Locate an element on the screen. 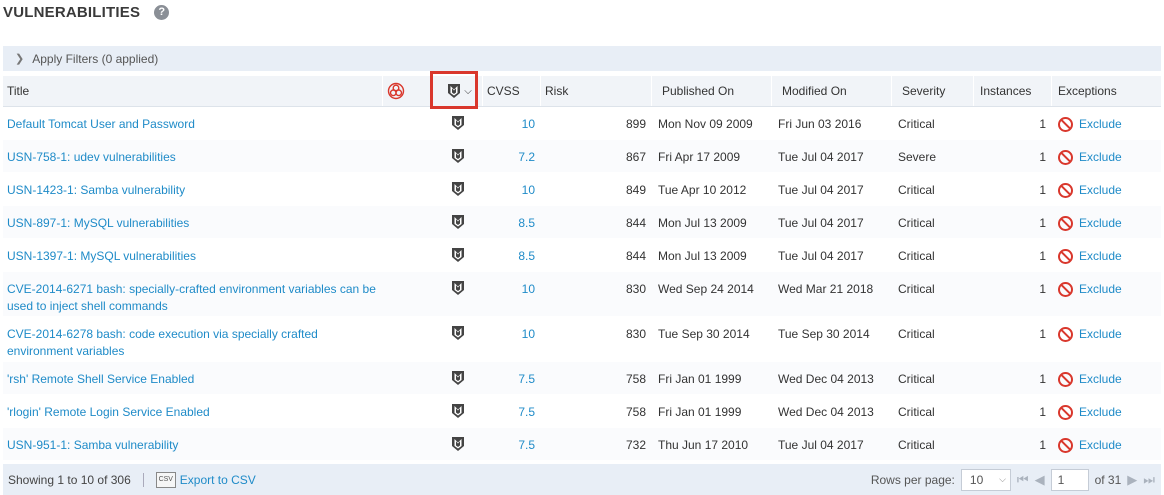 This screenshot has width=1164, height=495. column-header-malware is located at coordinates (408, 91).